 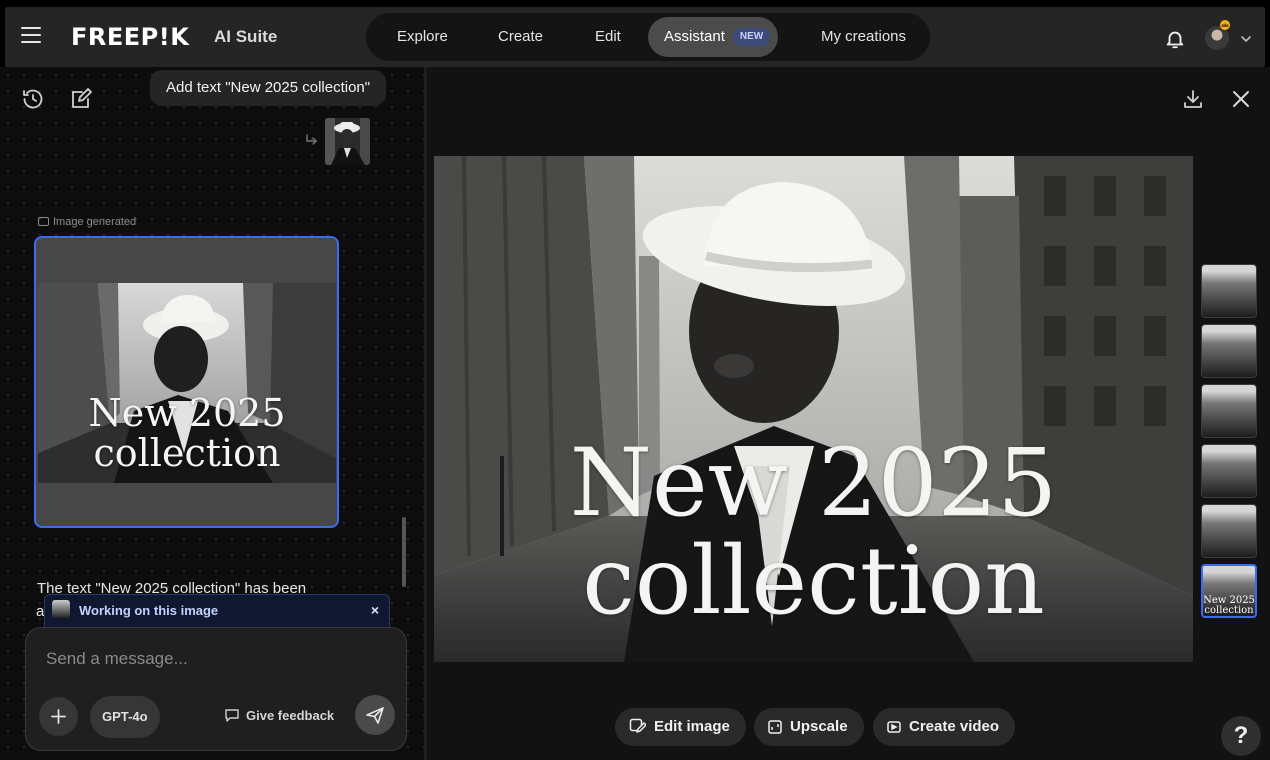 I want to click on upscale-label: Upscale, so click(x=819, y=726).